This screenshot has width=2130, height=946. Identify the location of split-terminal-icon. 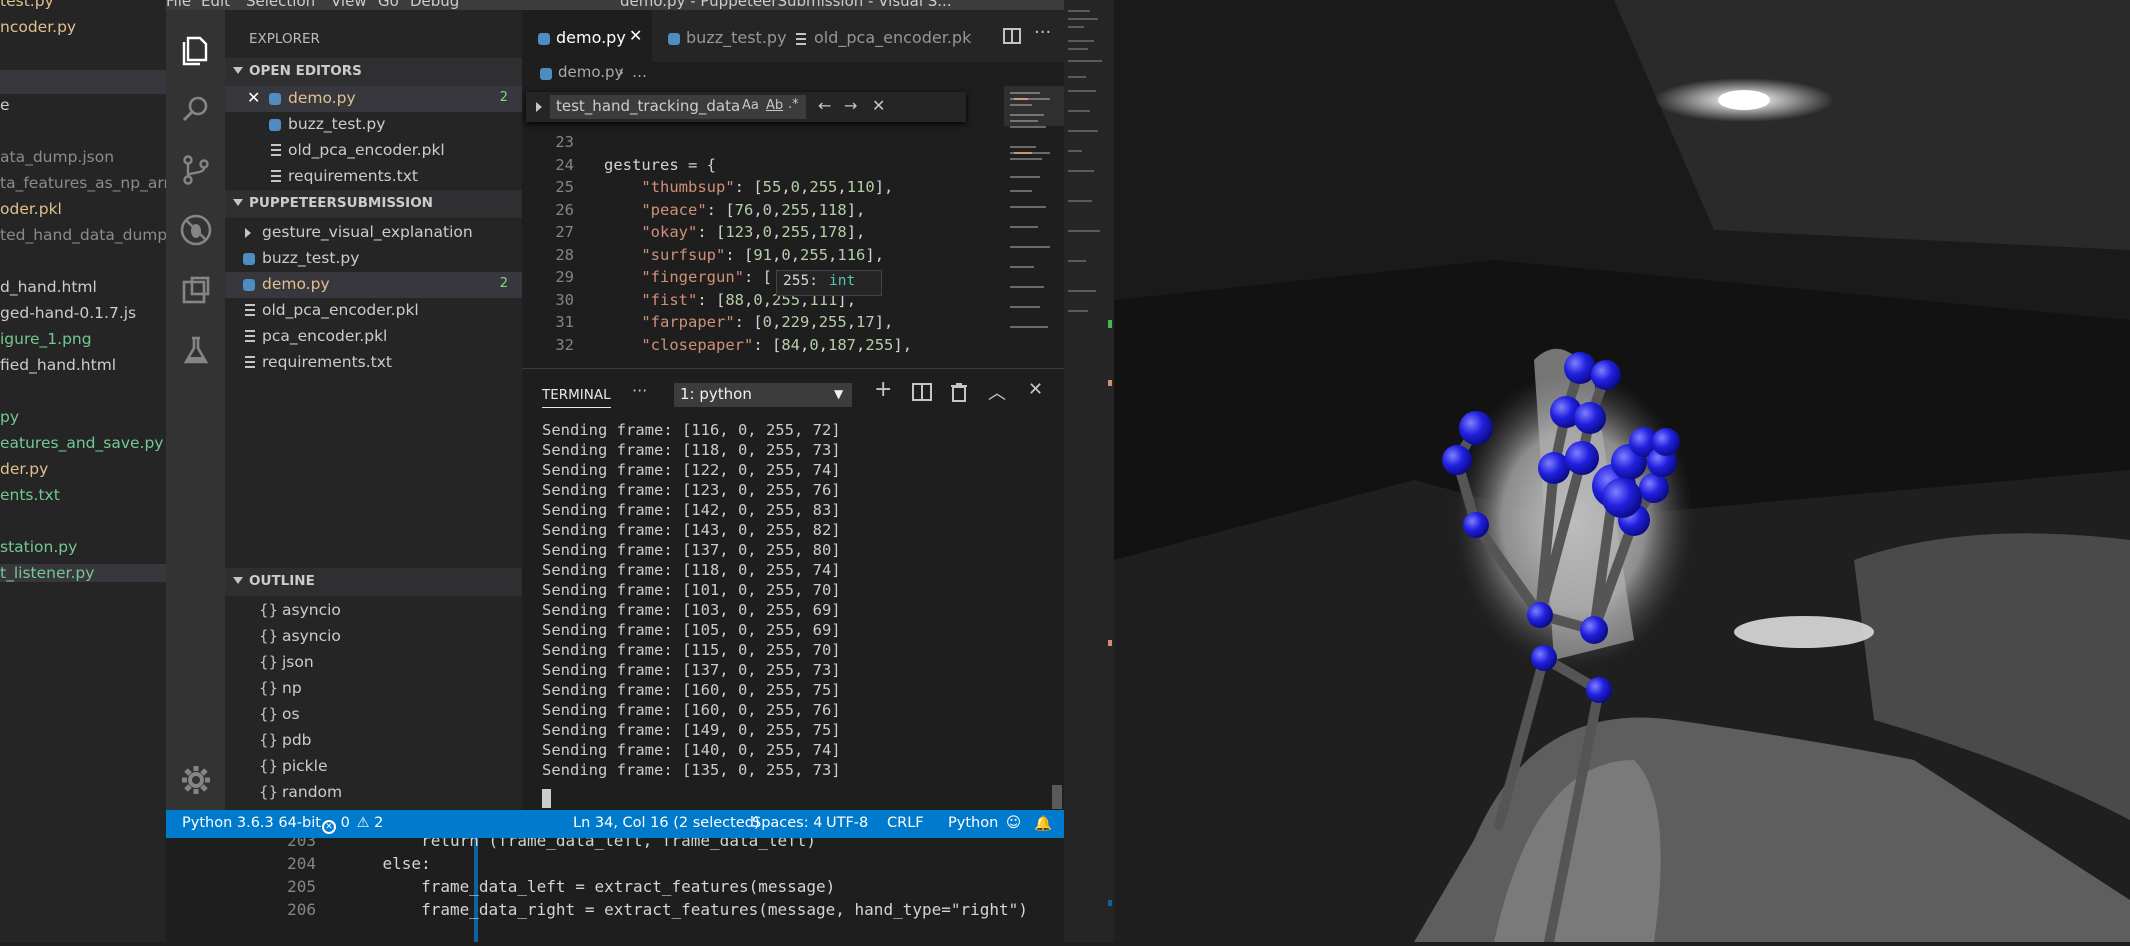
(922, 392).